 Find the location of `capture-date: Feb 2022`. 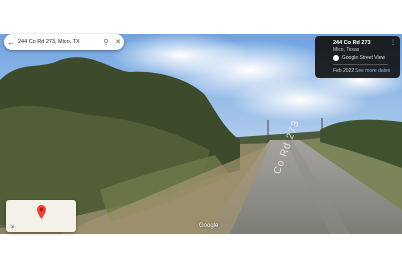

capture-date: Feb 2022 is located at coordinates (344, 71).